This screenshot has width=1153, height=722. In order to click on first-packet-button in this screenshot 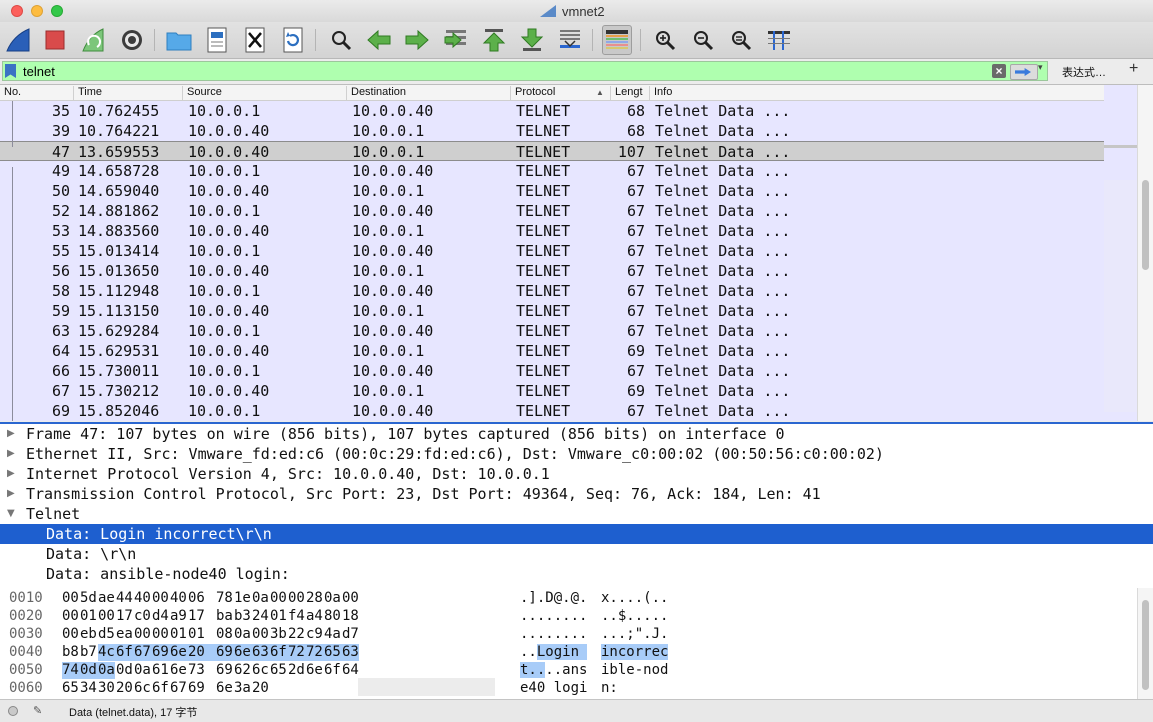, I will do `click(494, 40)`.